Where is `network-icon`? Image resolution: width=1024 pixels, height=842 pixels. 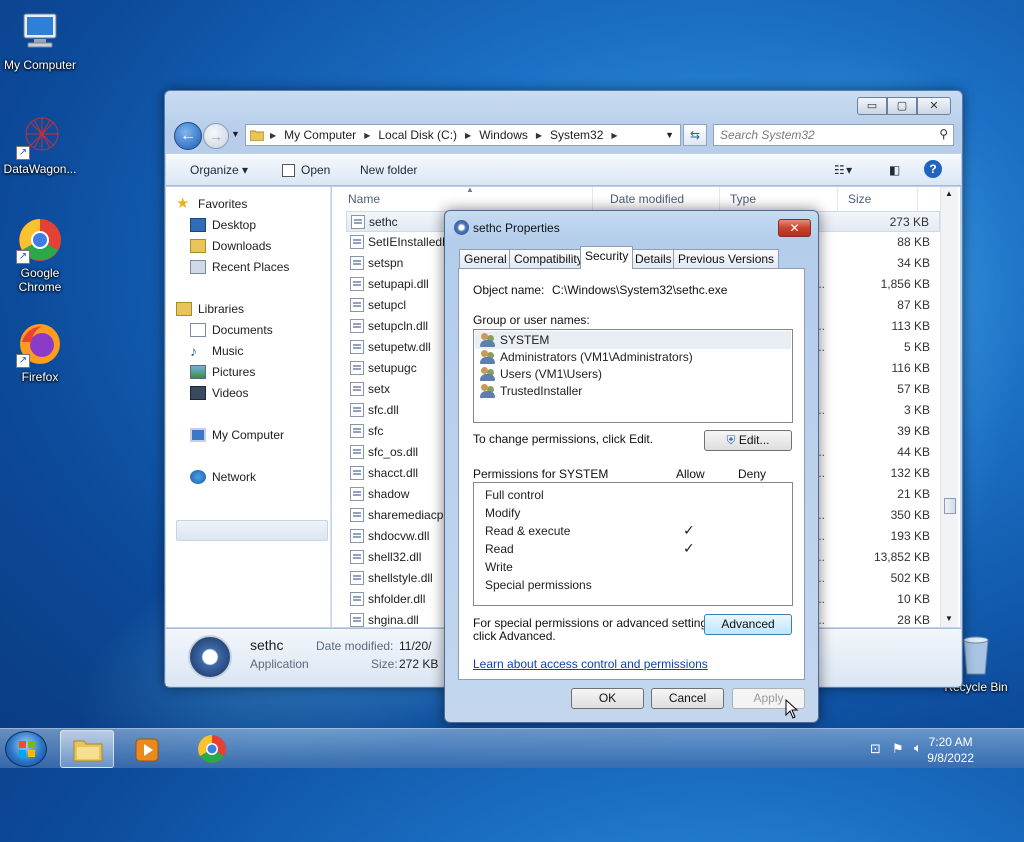
network-icon is located at coordinates (198, 477).